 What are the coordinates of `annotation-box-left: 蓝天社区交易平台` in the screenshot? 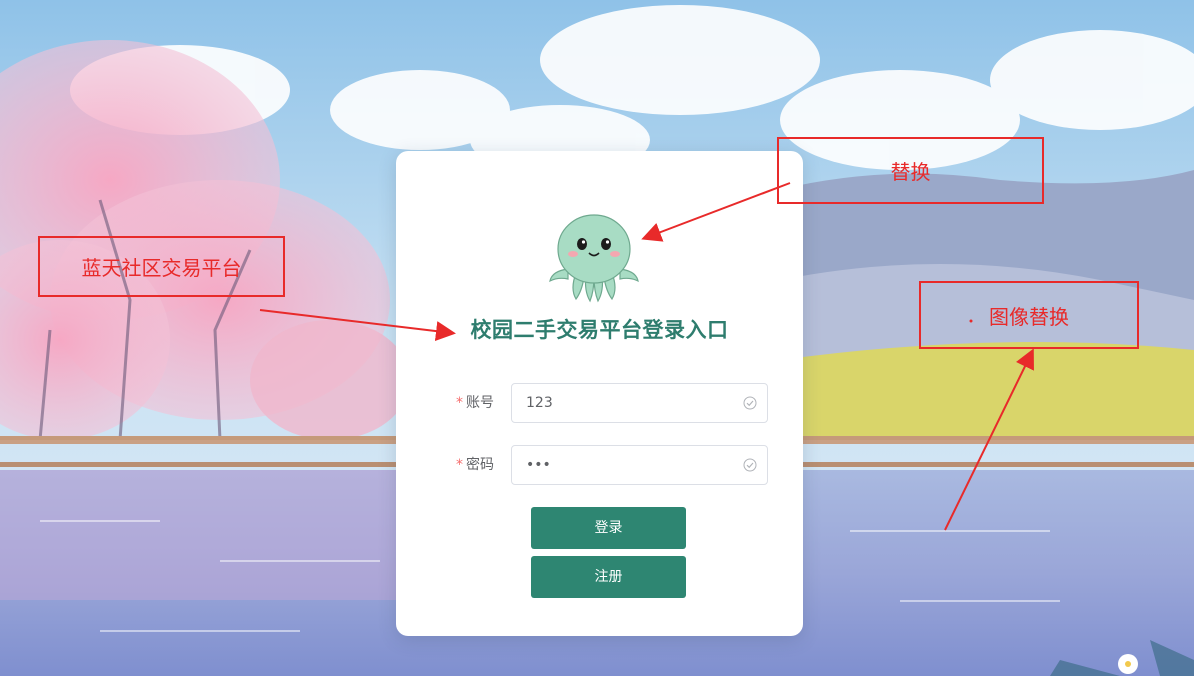 It's located at (161, 266).